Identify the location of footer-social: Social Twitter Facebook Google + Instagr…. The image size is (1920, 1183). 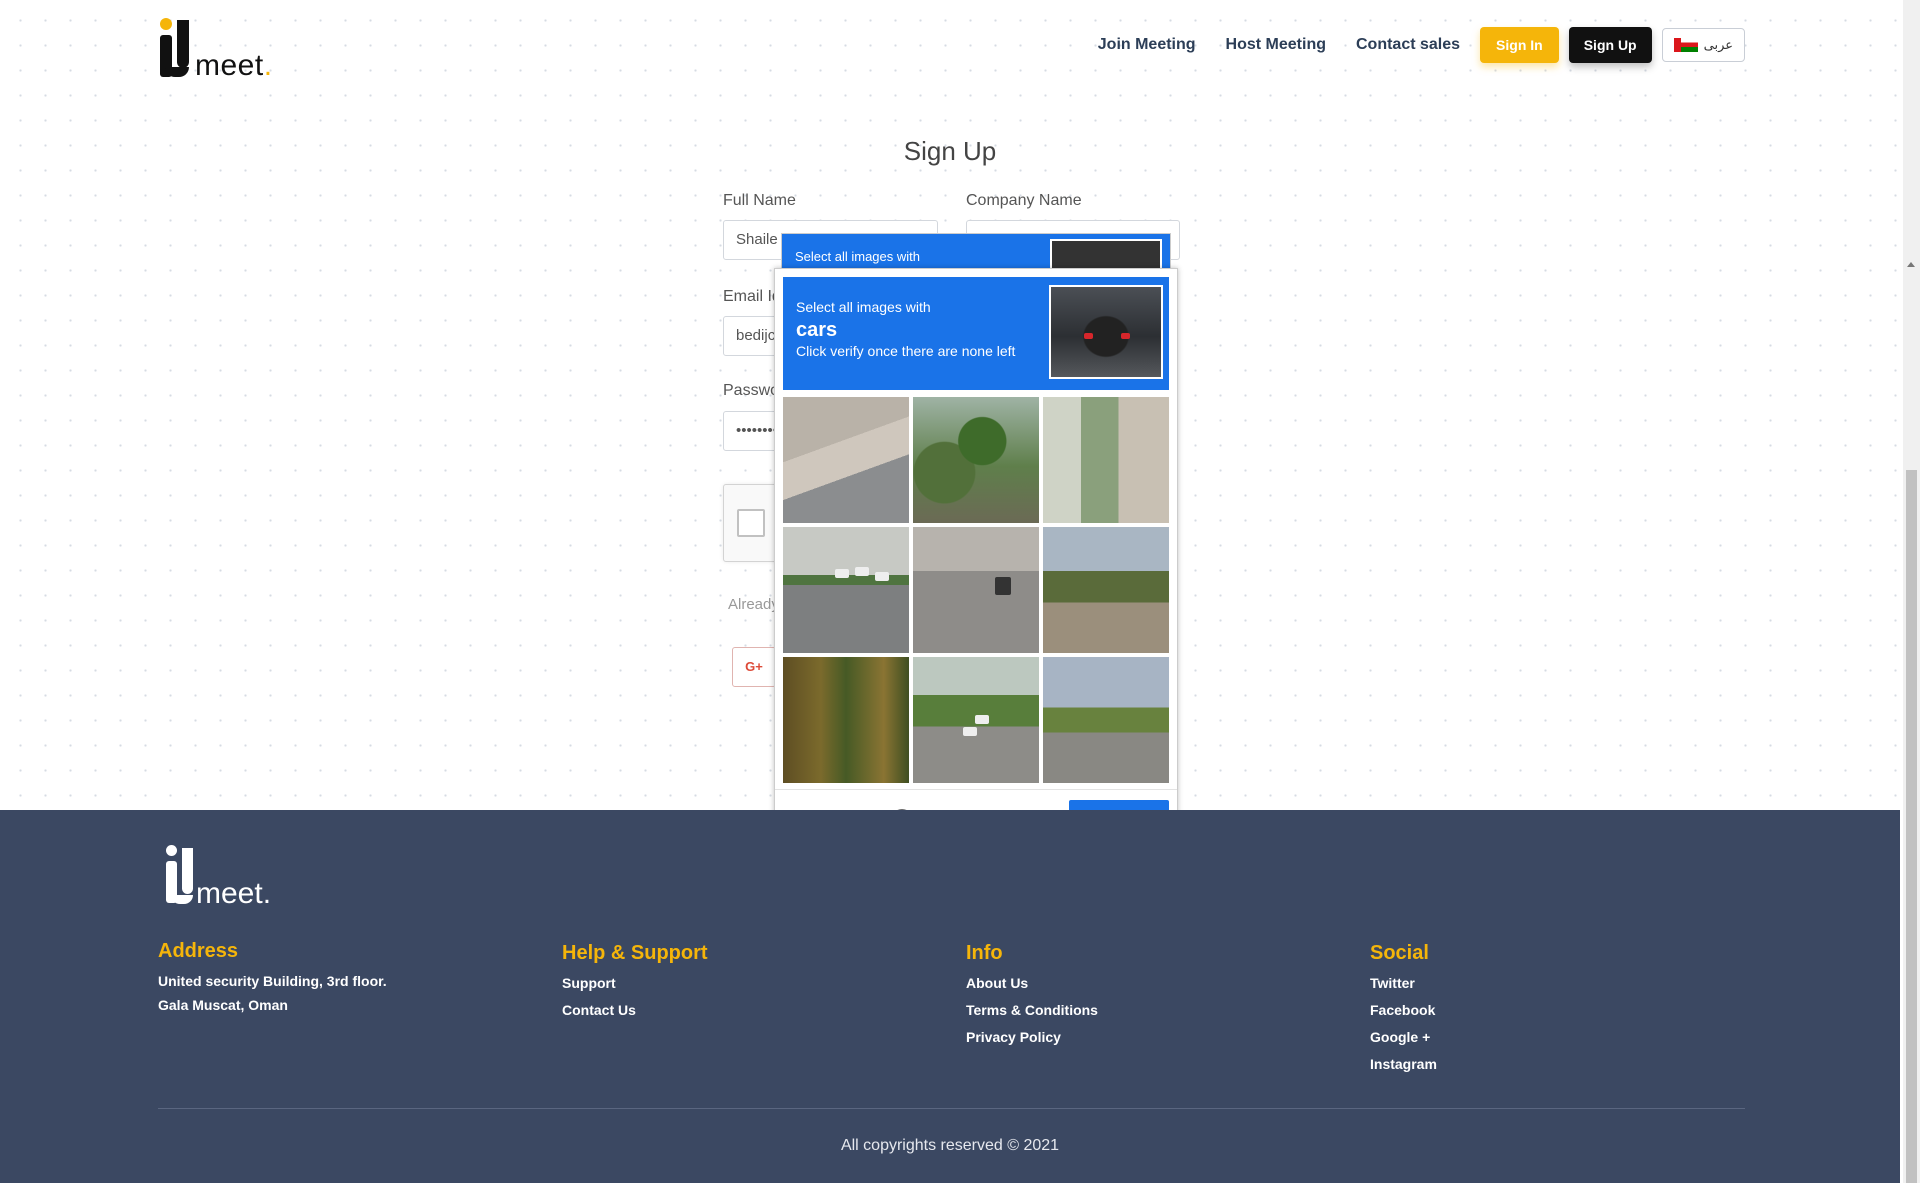
(1403, 1012).